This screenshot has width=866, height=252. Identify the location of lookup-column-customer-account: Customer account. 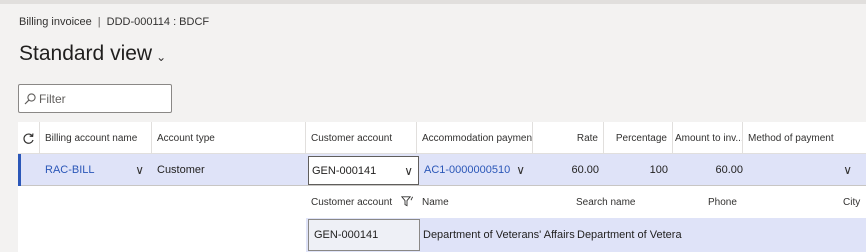
(351, 202).